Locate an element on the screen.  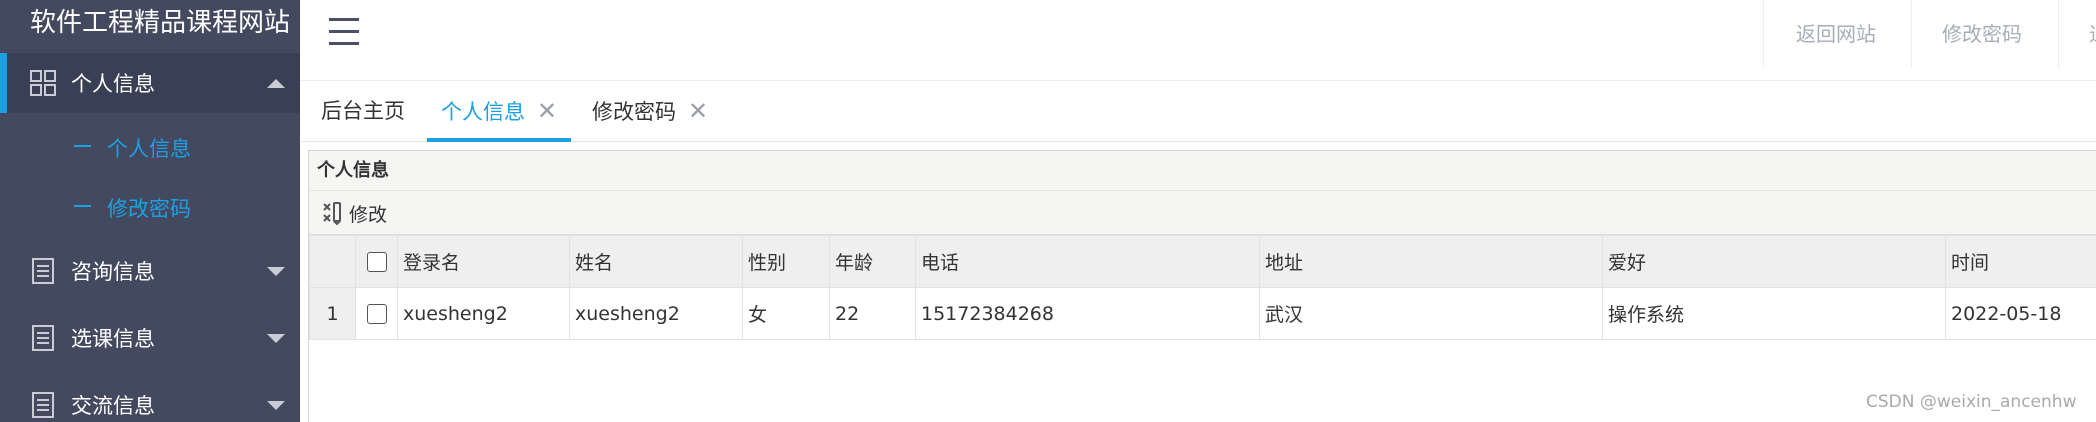
tab-change-password: 修改密码 ✕ is located at coordinates (650, 112).